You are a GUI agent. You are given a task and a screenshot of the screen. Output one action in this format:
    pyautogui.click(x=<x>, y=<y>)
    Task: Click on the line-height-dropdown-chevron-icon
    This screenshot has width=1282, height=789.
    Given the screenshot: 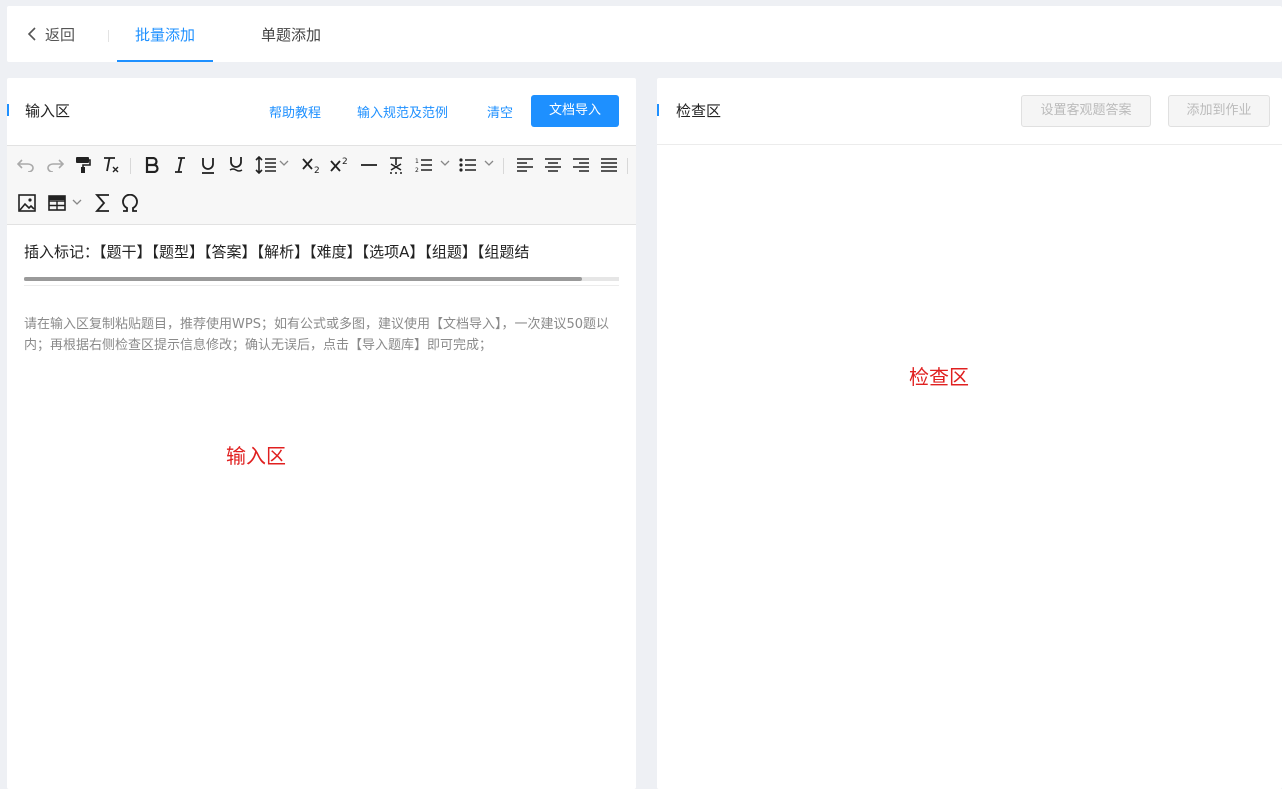 What is the action you would take?
    pyautogui.click(x=284, y=164)
    